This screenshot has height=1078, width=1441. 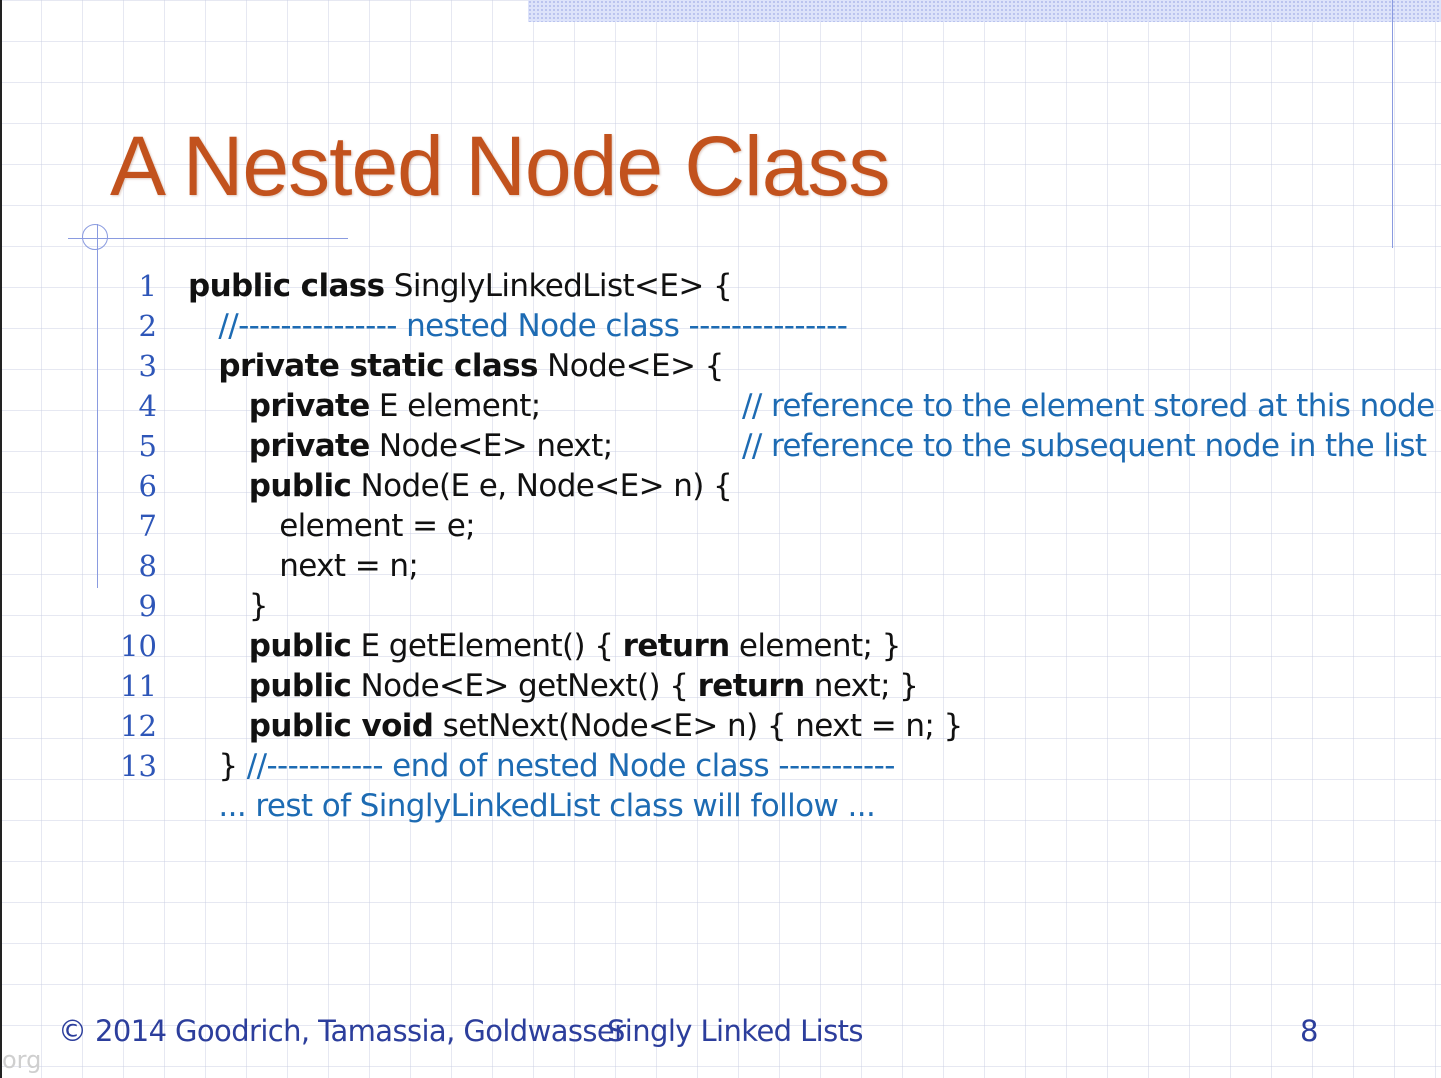 I want to click on code-fragment: setNext(Node<E> n) { next = n; }, so click(x=698, y=726).